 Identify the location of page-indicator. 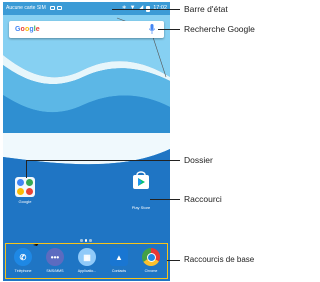
(86, 240).